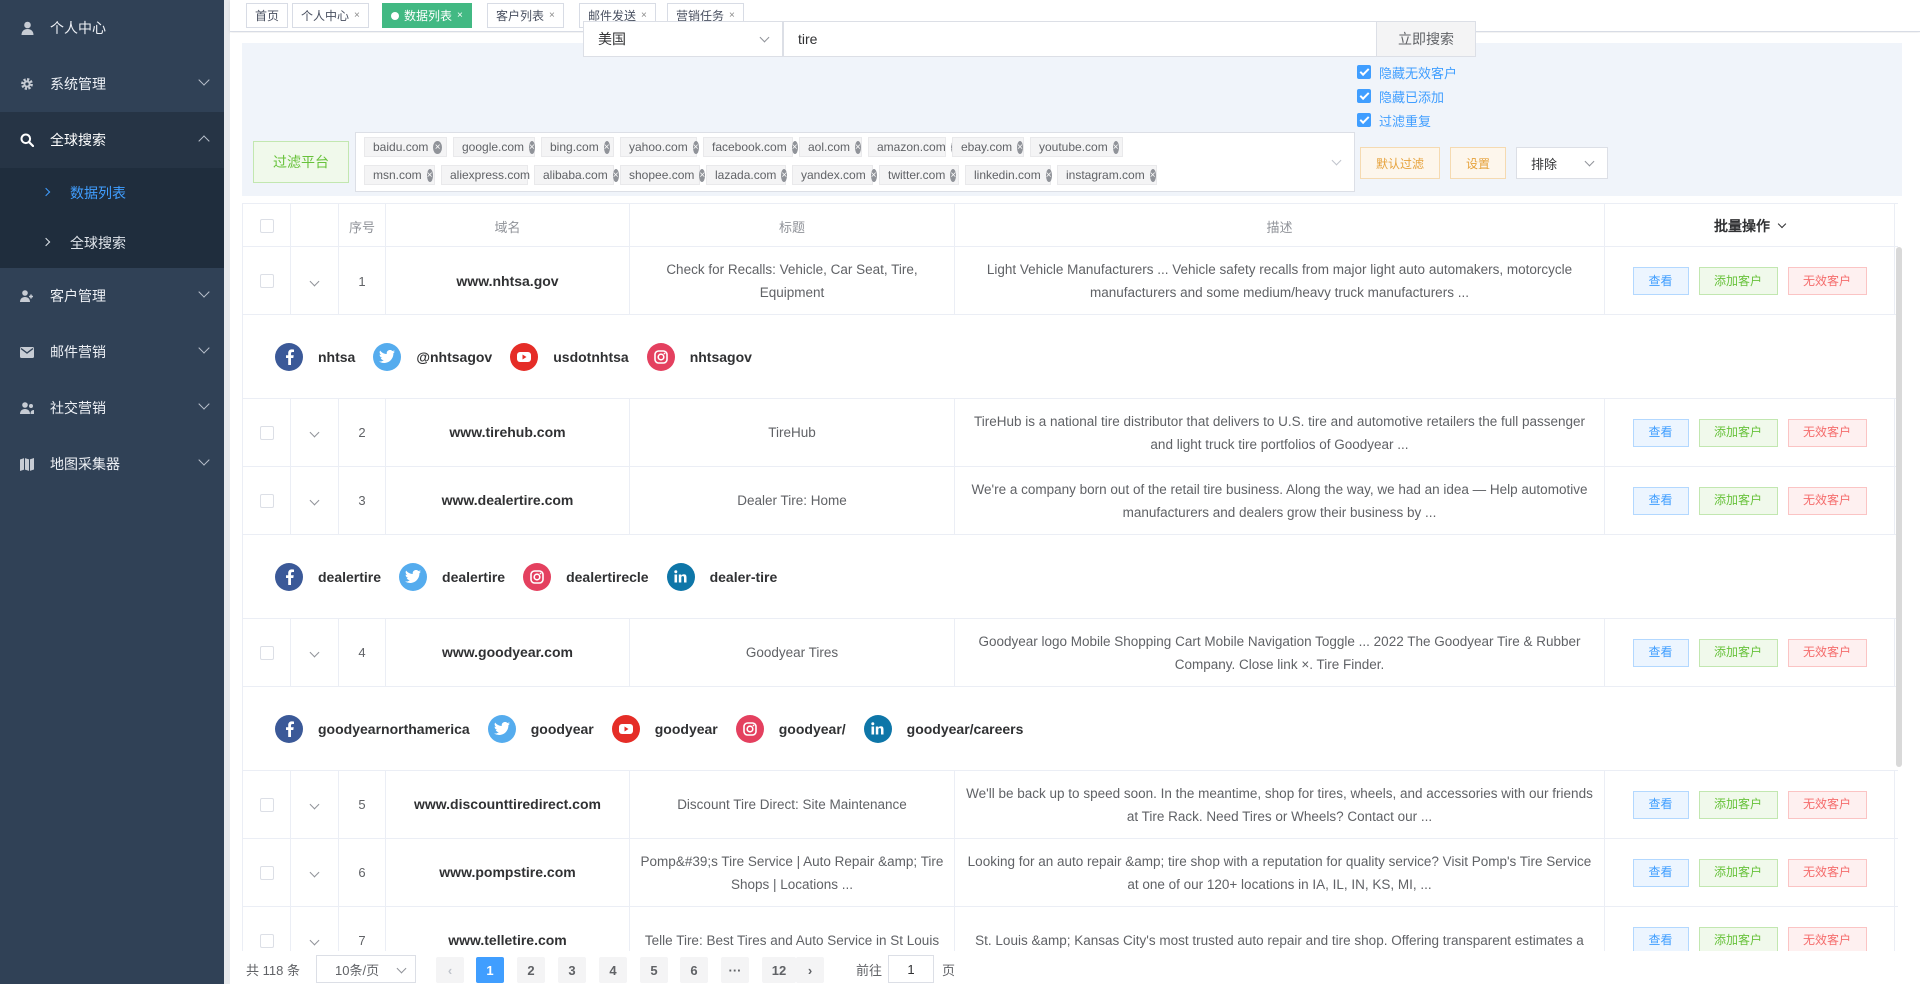  What do you see at coordinates (1400, 163) in the screenshot?
I see `default-filter-button: 默认过滤` at bounding box center [1400, 163].